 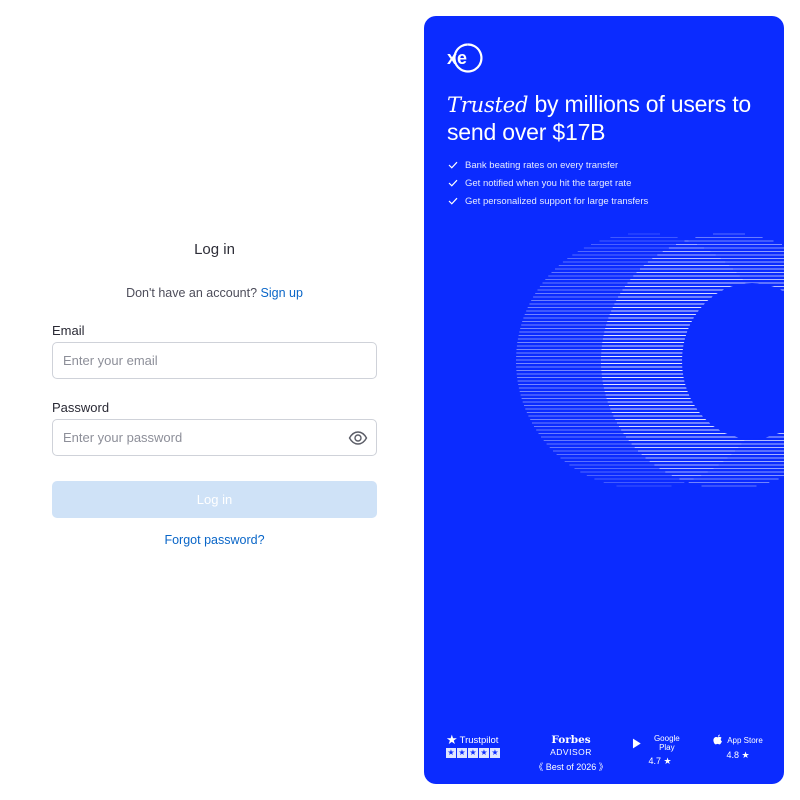 What do you see at coordinates (571, 767) in the screenshot?
I see `forbes-sub: Best of 2026` at bounding box center [571, 767].